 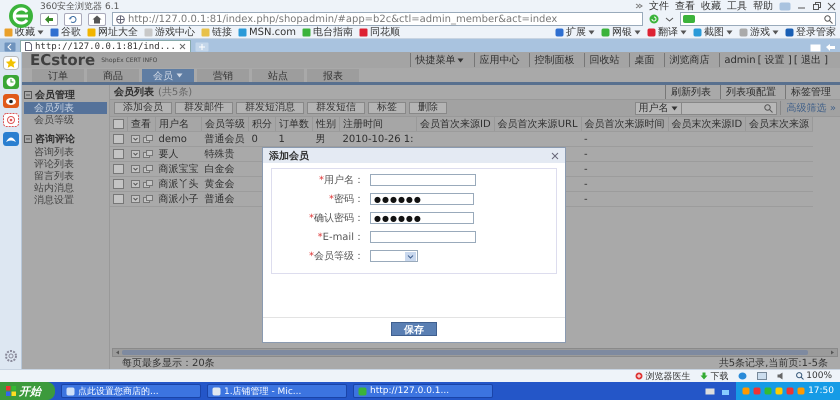 I want to click on header-link: 浏览商店, so click(x=689, y=60).